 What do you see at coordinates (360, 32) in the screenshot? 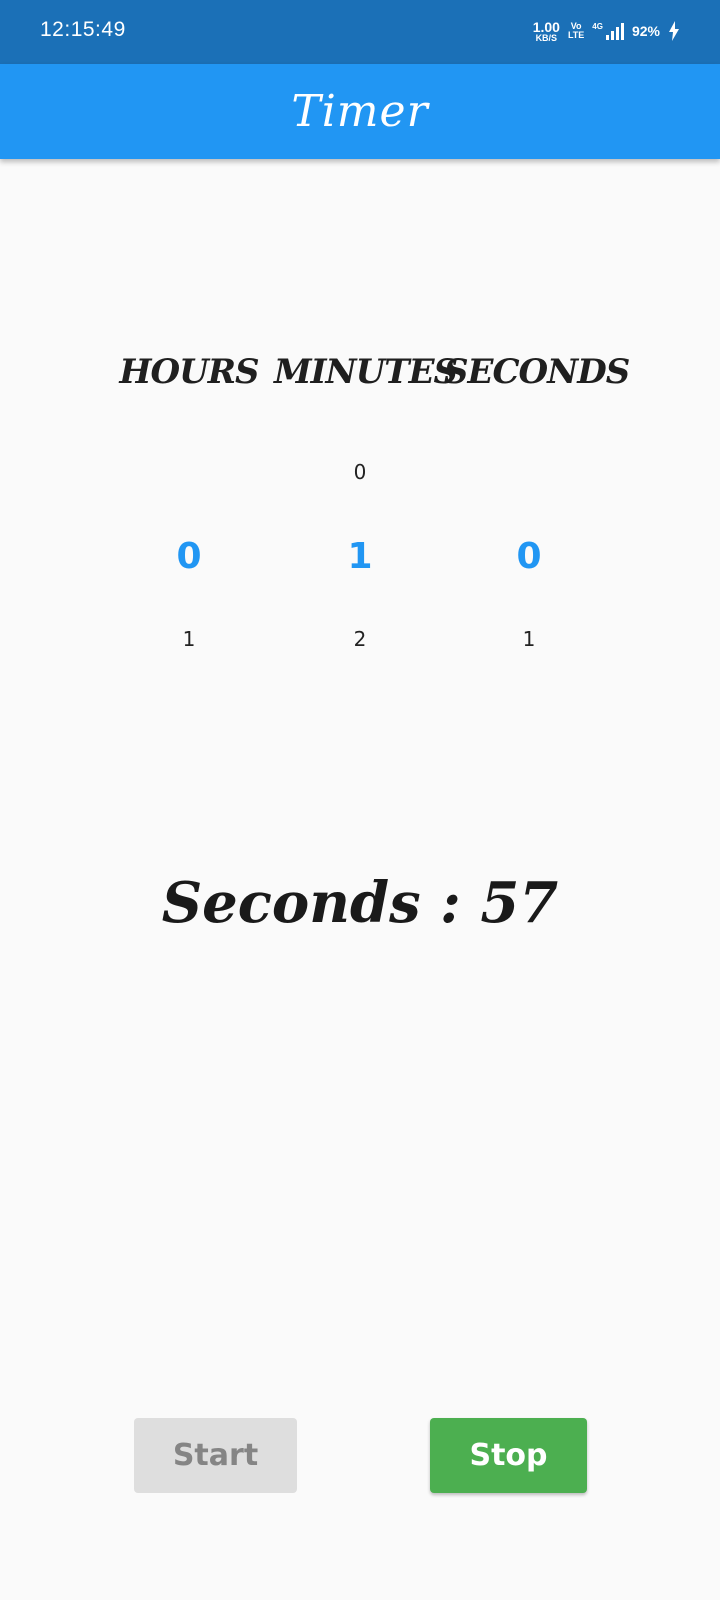
I see `status-bar: 12:15:49 1.00 KB/S Vo LTE 4G 92%` at bounding box center [360, 32].